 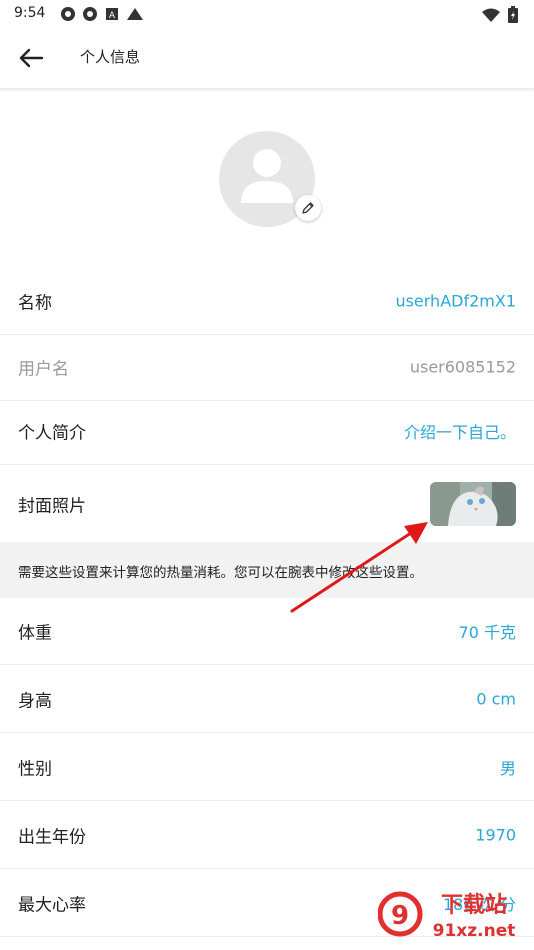 I want to click on pencil-icon, so click(x=308, y=208).